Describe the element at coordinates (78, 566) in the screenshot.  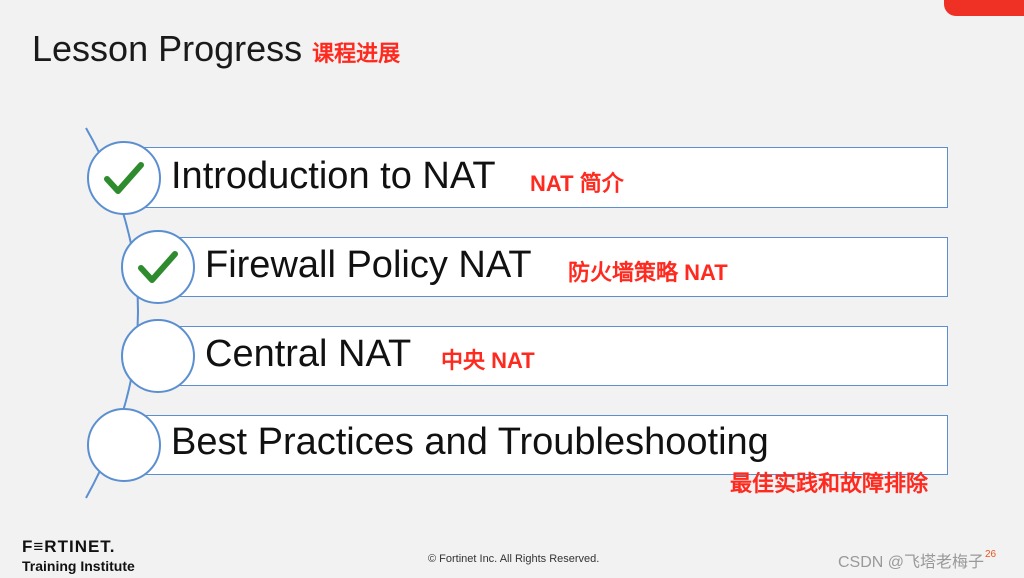
I see `logo-subtitle: Training Institute` at that location.